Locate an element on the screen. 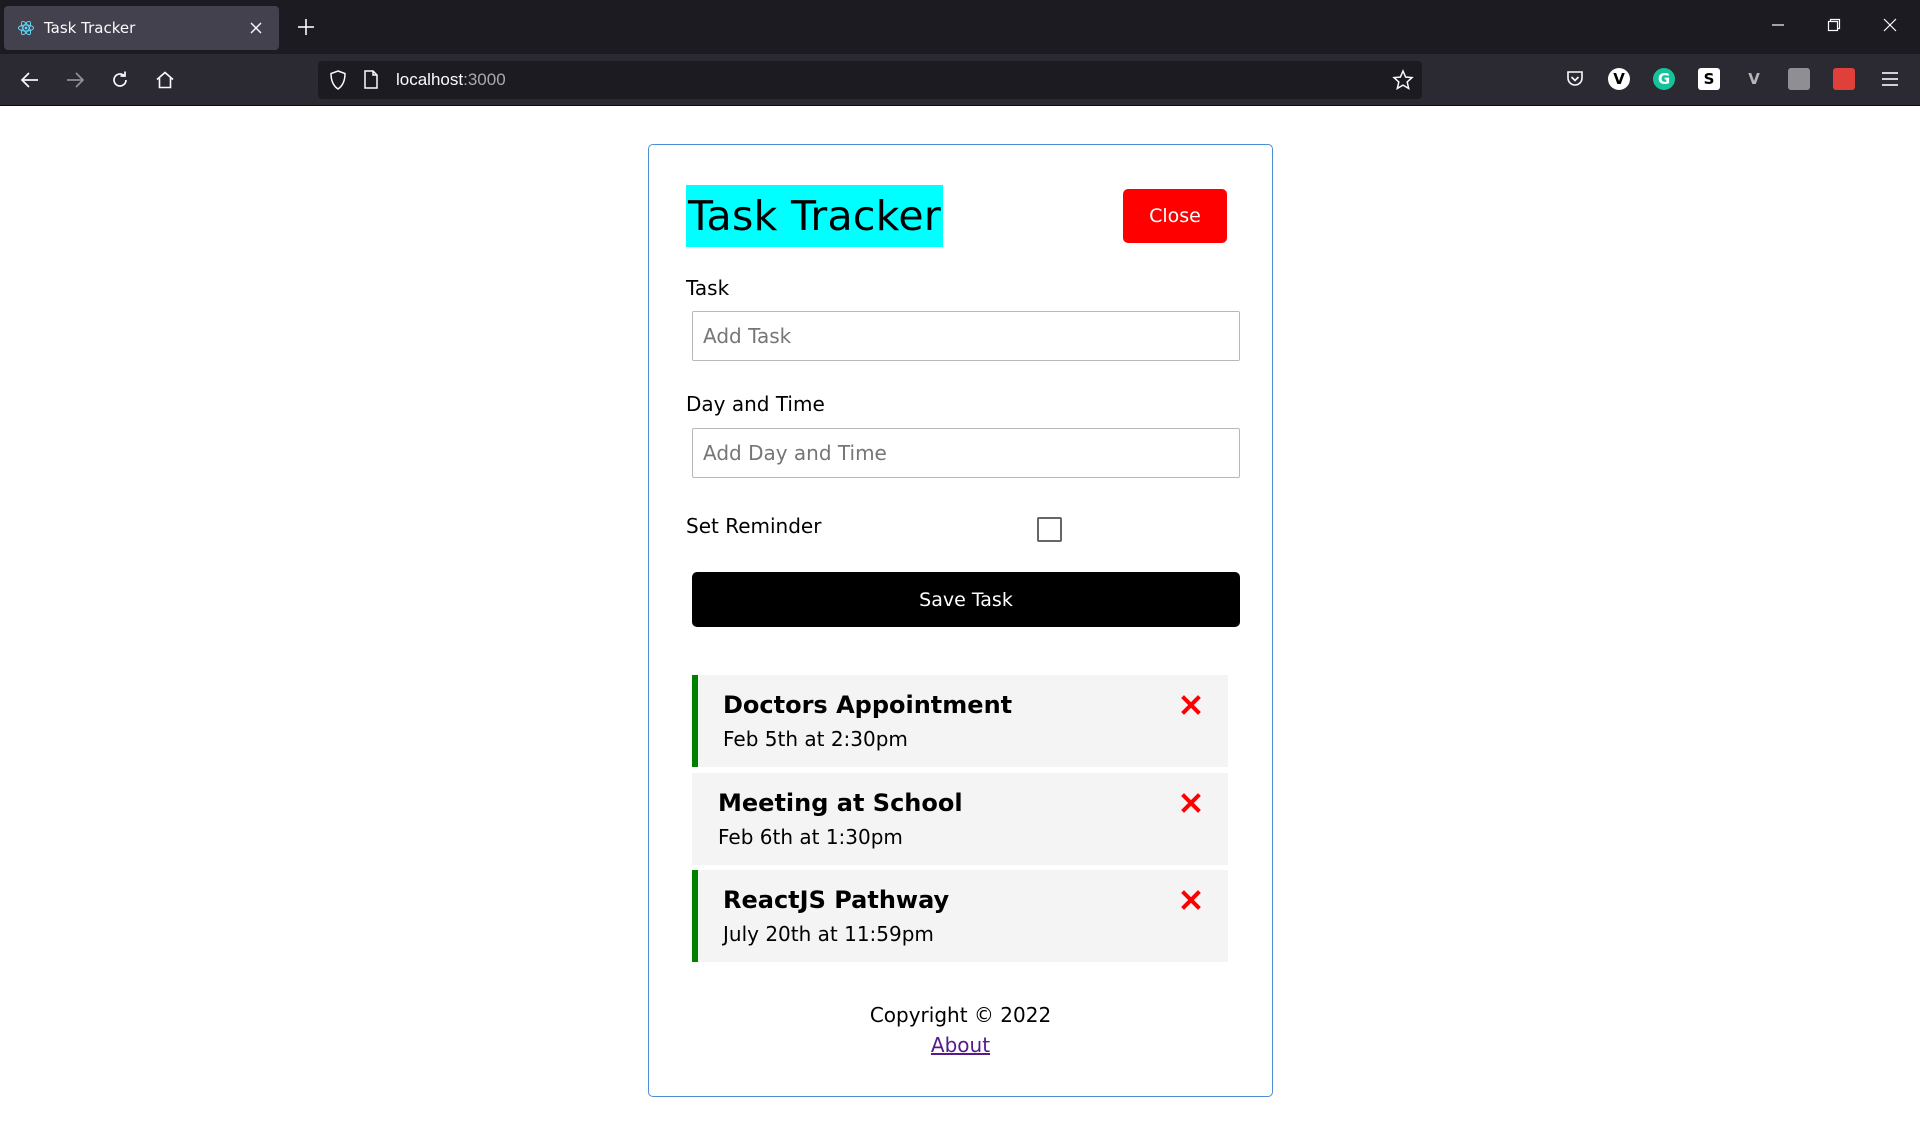 The height and width of the screenshot is (1137, 1920). browser-nav-bar: localhost:3000 V G S V is located at coordinates (960, 80).